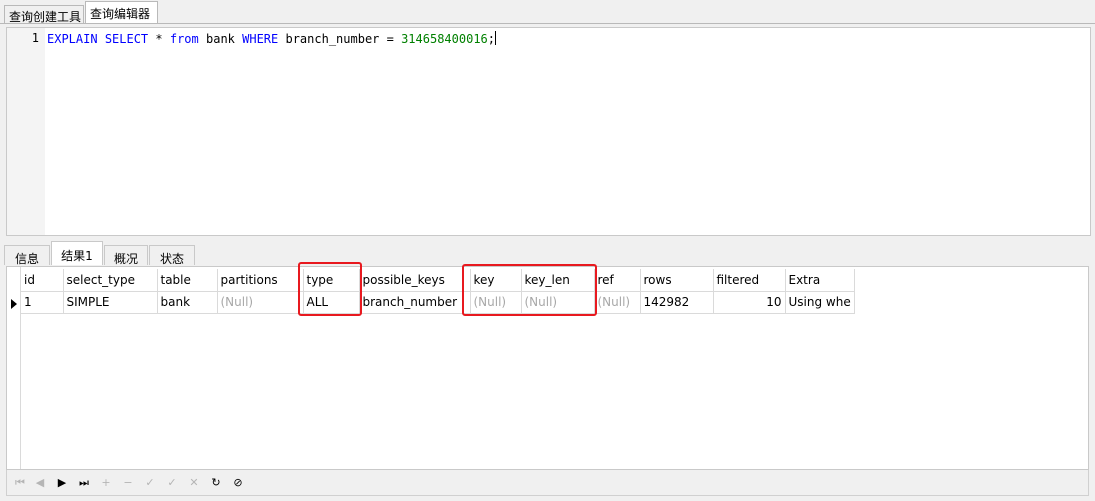 This screenshot has height=501, width=1095. What do you see at coordinates (677, 280) in the screenshot?
I see `col-header-rows: rows` at bounding box center [677, 280].